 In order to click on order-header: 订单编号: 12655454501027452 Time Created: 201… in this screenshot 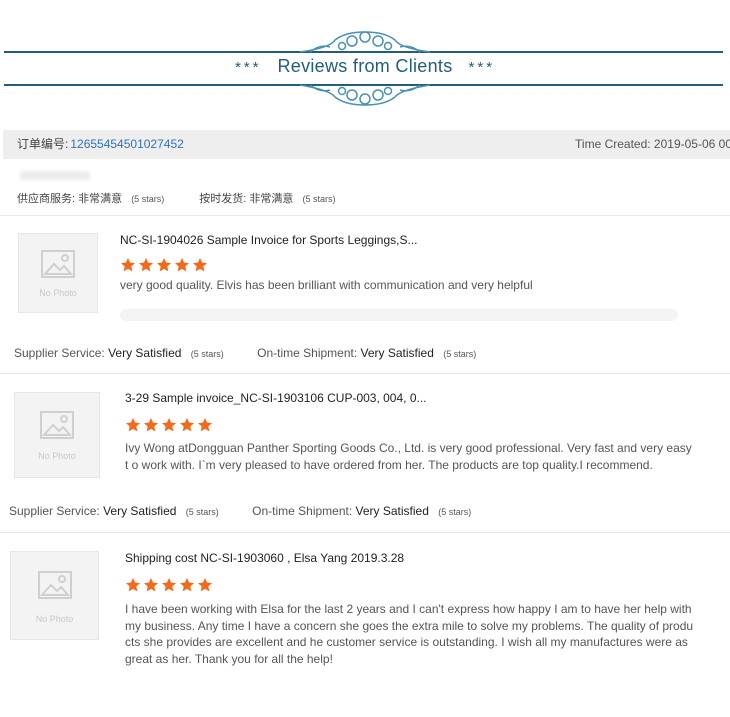, I will do `click(366, 144)`.